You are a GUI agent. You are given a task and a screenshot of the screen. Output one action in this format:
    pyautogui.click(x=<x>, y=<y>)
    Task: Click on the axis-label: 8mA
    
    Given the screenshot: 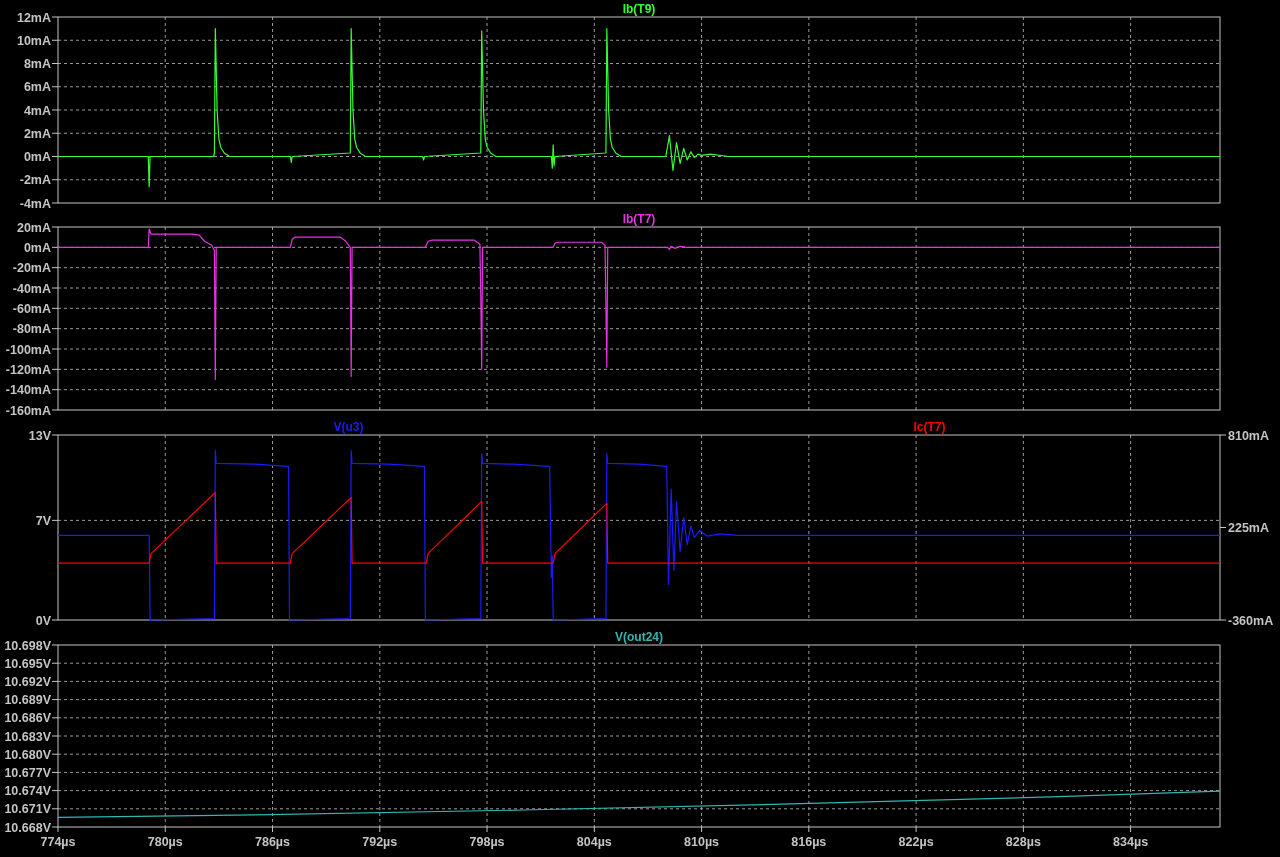 What is the action you would take?
    pyautogui.click(x=37, y=64)
    